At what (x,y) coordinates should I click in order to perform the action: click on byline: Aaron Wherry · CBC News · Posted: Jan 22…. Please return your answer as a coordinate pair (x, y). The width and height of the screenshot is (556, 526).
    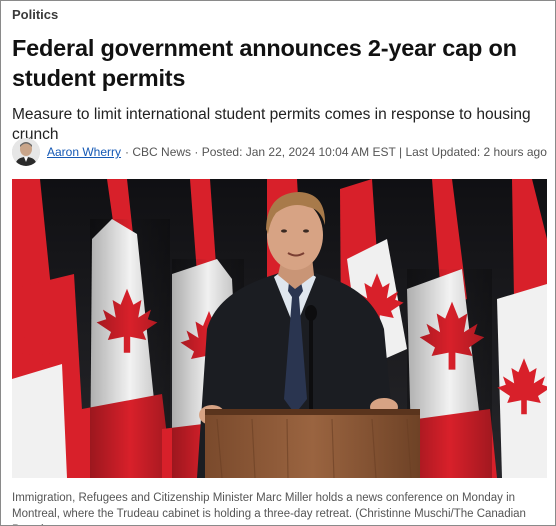
    Looking at the image, I should click on (279, 152).